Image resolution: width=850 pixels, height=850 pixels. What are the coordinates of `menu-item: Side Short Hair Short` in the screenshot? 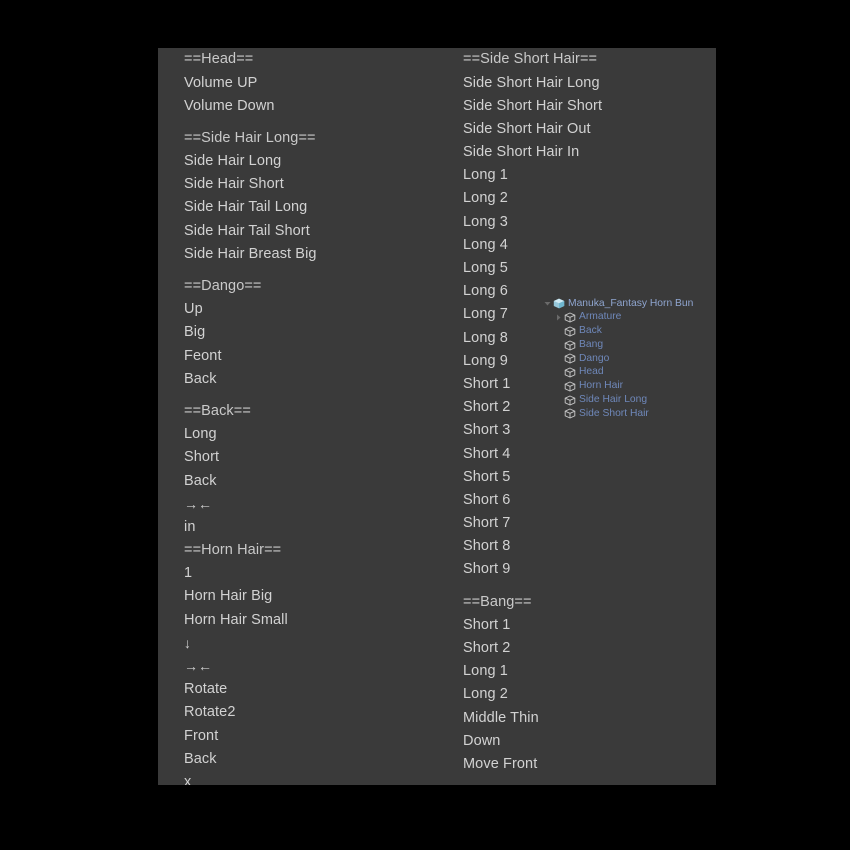 It's located at (532, 105).